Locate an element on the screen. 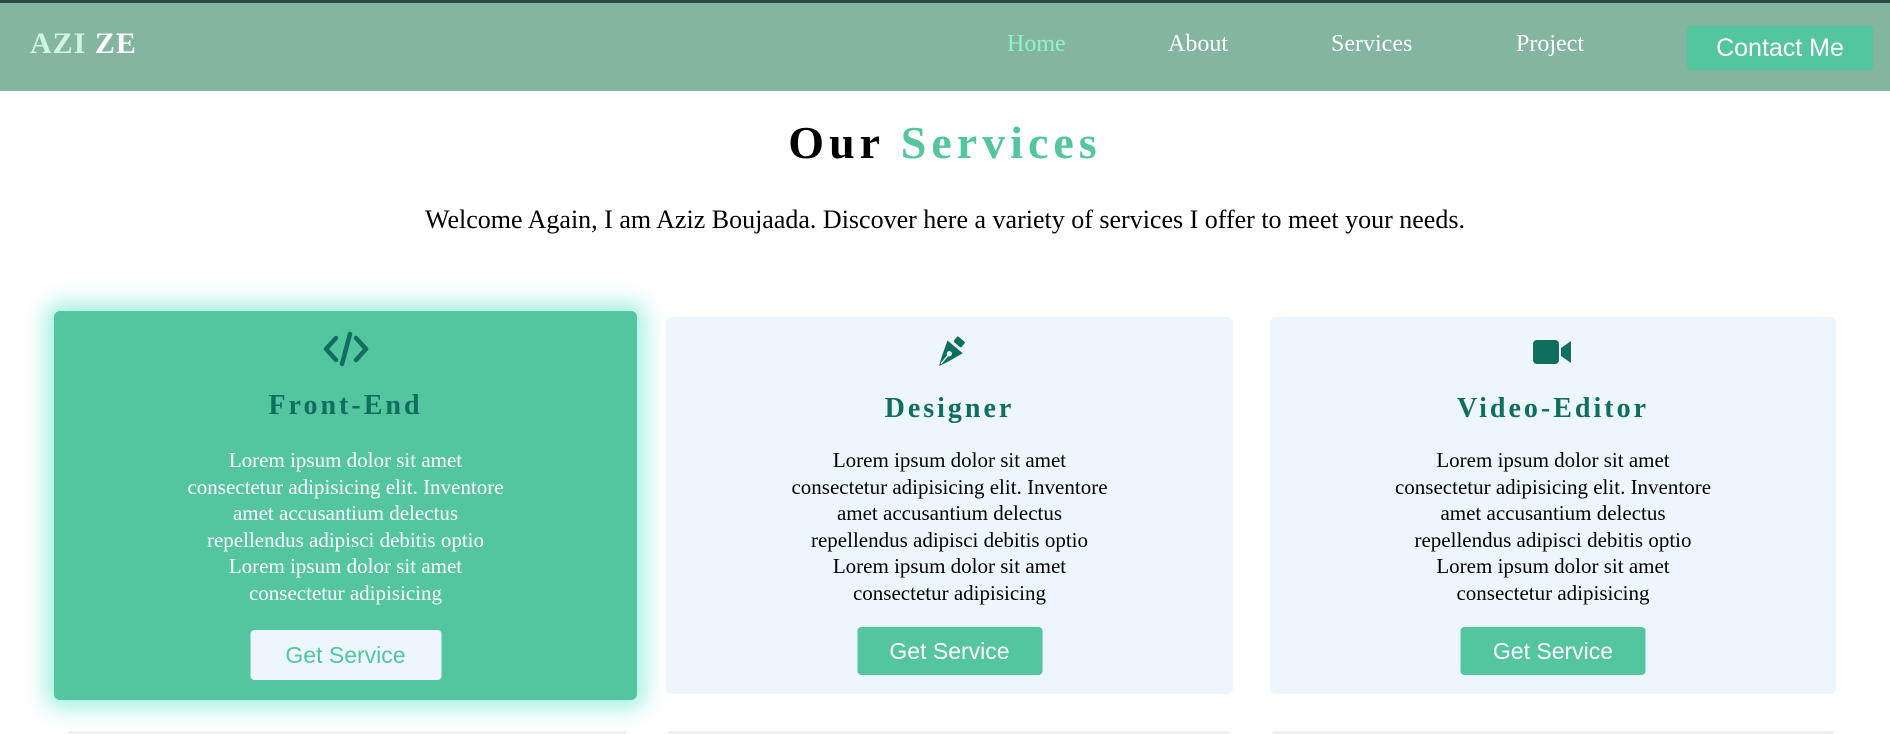 The width and height of the screenshot is (1890, 734). card-title: Front-End is located at coordinates (345, 405).